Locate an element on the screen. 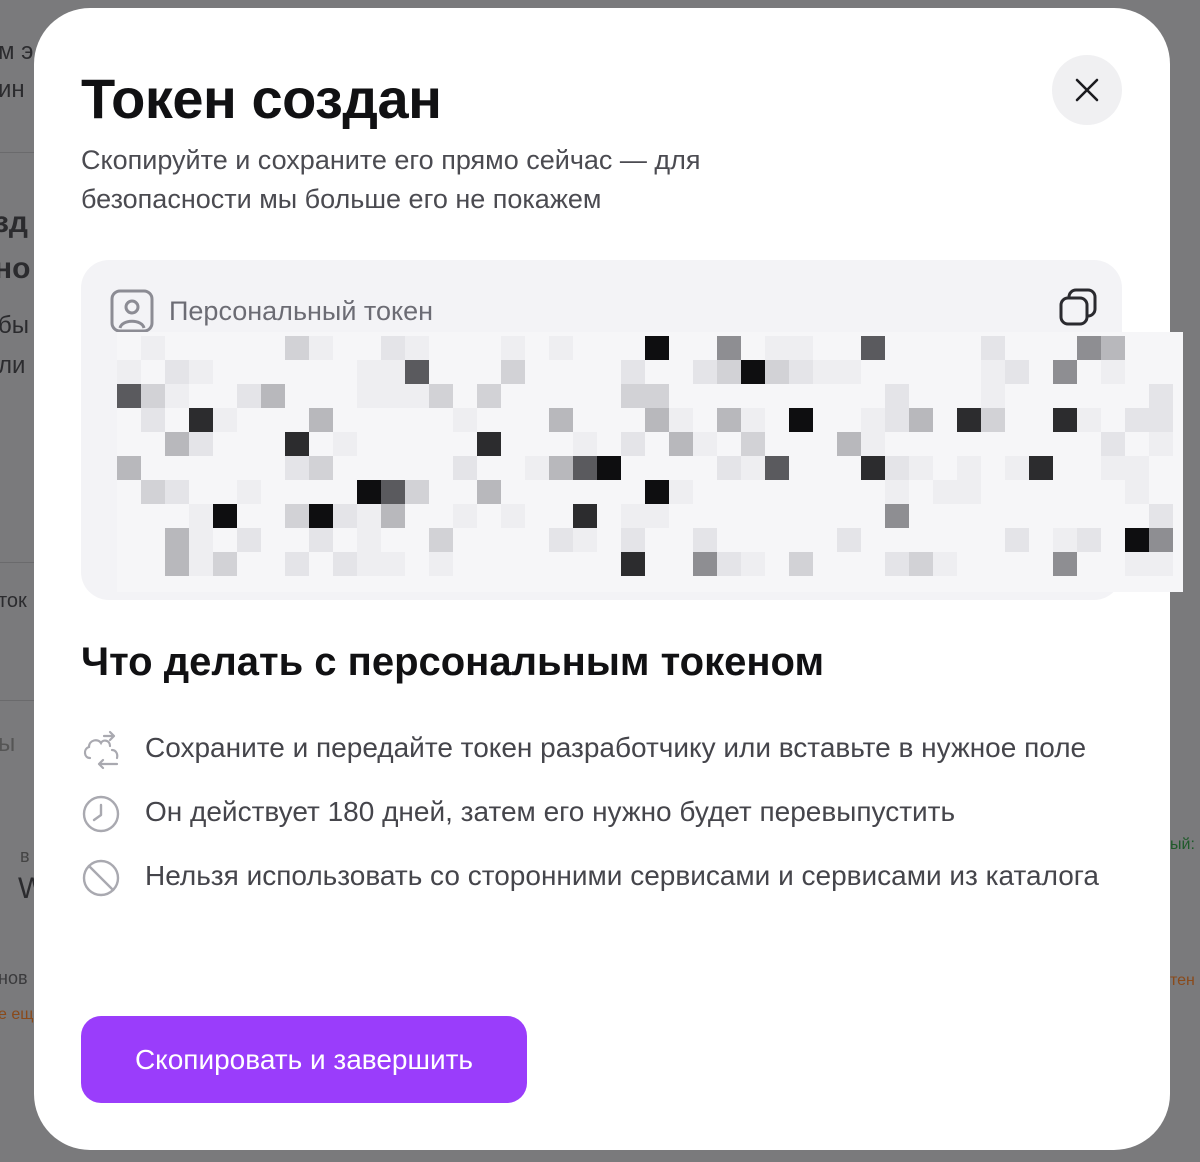 Image resolution: width=1200 pixels, height=1162 pixels. copy-icon is located at coordinates (1078, 306).